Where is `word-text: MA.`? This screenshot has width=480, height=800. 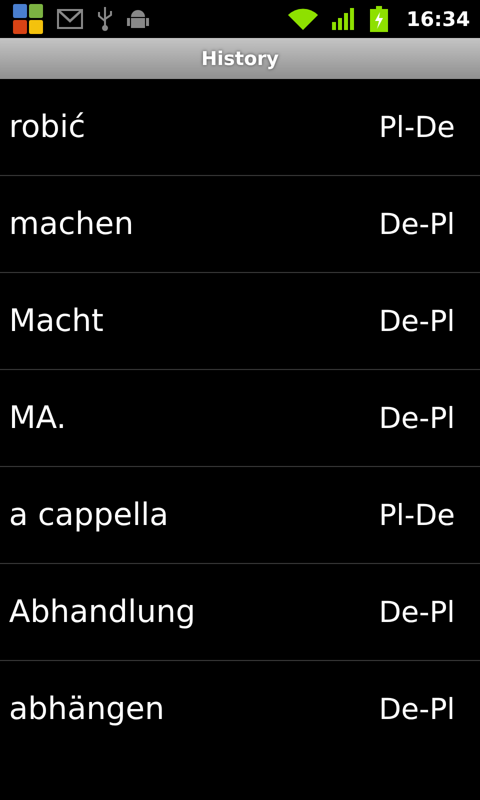
word-text: MA. is located at coordinates (37, 418).